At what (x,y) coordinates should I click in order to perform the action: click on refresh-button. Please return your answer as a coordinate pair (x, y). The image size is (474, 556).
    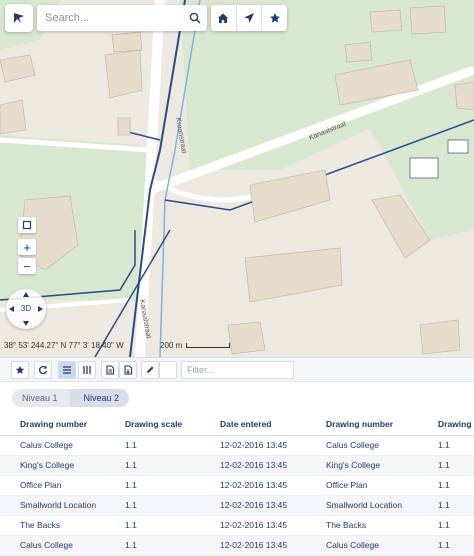
    Looking at the image, I should click on (43, 370).